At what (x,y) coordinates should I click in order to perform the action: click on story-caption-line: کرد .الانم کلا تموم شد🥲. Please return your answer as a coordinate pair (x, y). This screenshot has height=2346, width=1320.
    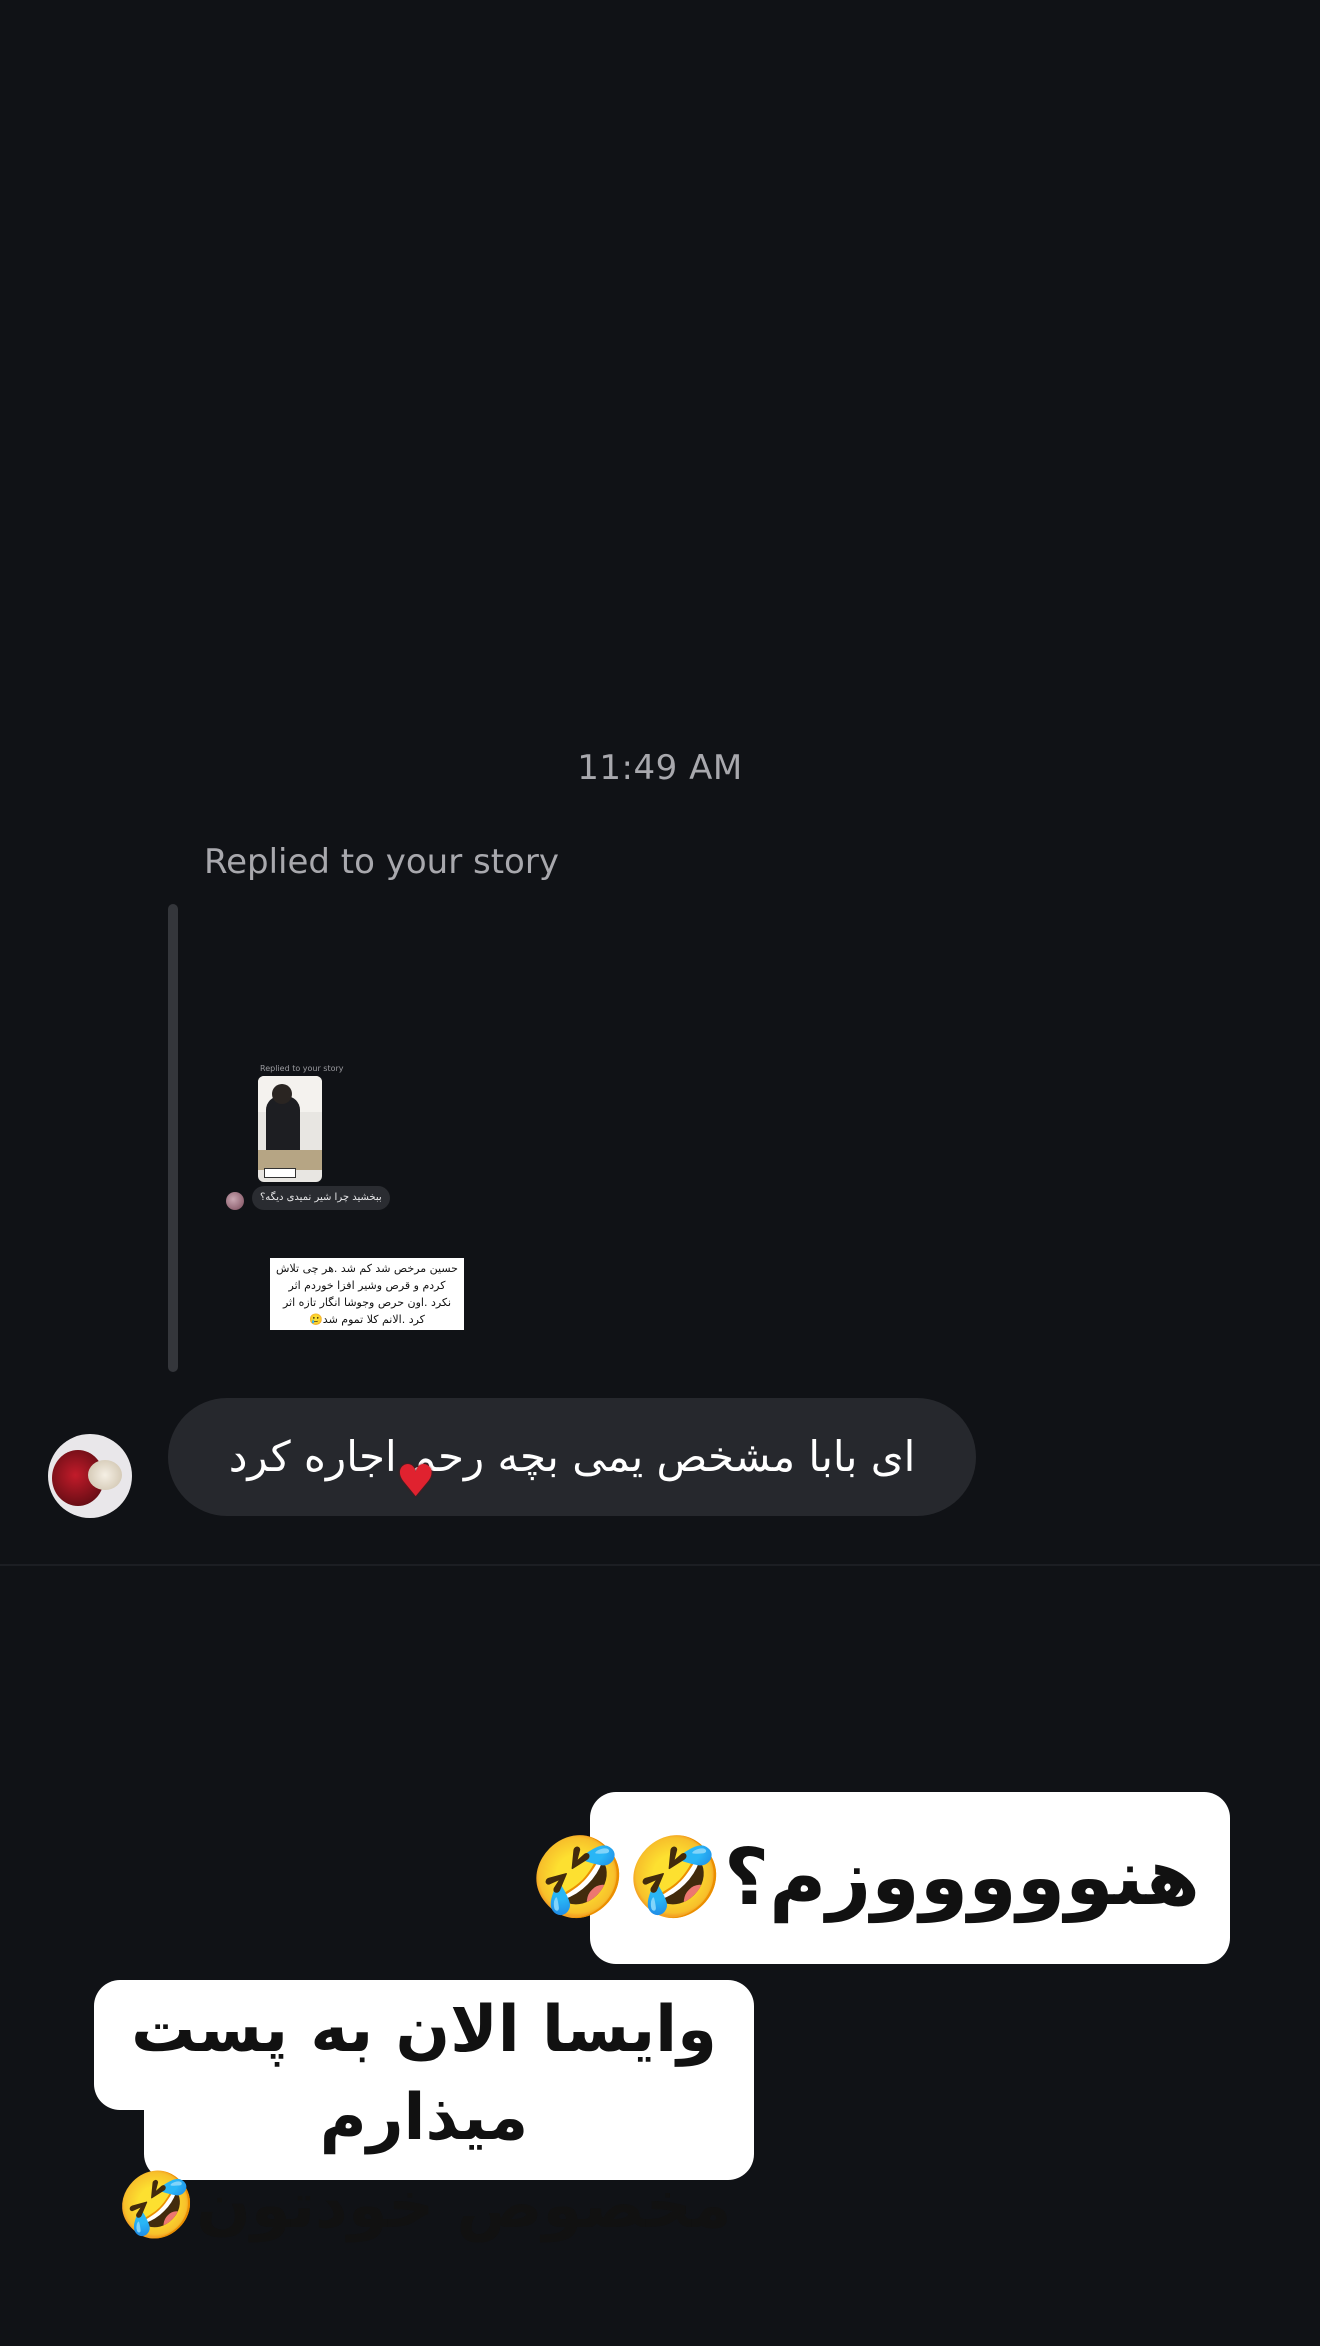
    Looking at the image, I should click on (367, 1319).